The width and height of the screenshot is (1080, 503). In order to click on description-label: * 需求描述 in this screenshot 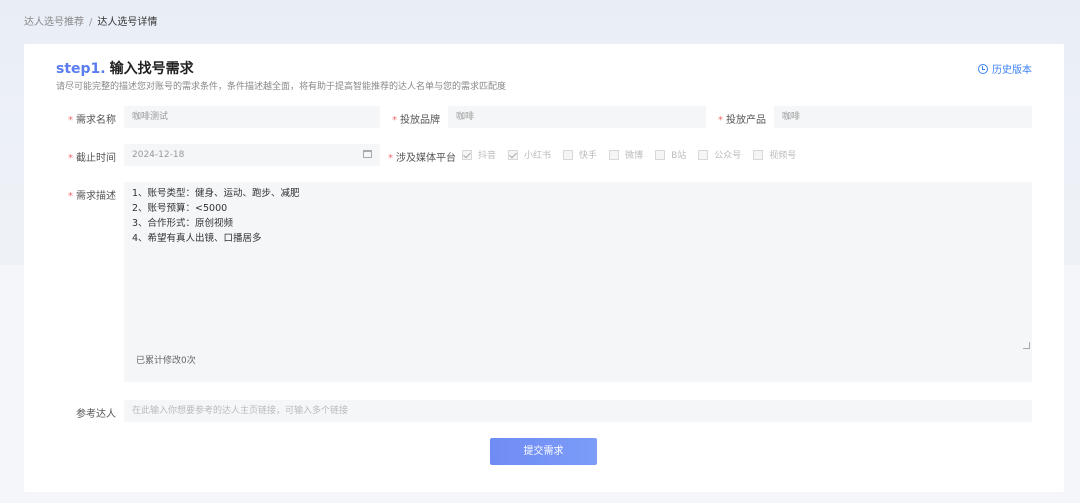, I will do `click(92, 196)`.